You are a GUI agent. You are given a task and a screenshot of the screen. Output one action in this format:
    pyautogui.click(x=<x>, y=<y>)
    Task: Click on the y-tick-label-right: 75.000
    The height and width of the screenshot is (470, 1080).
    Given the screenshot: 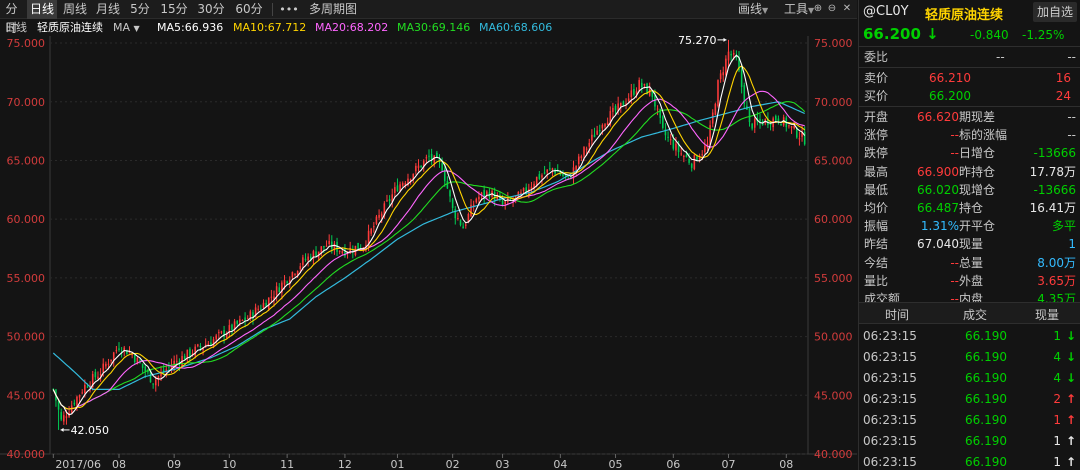 What is the action you would take?
    pyautogui.click(x=833, y=43)
    